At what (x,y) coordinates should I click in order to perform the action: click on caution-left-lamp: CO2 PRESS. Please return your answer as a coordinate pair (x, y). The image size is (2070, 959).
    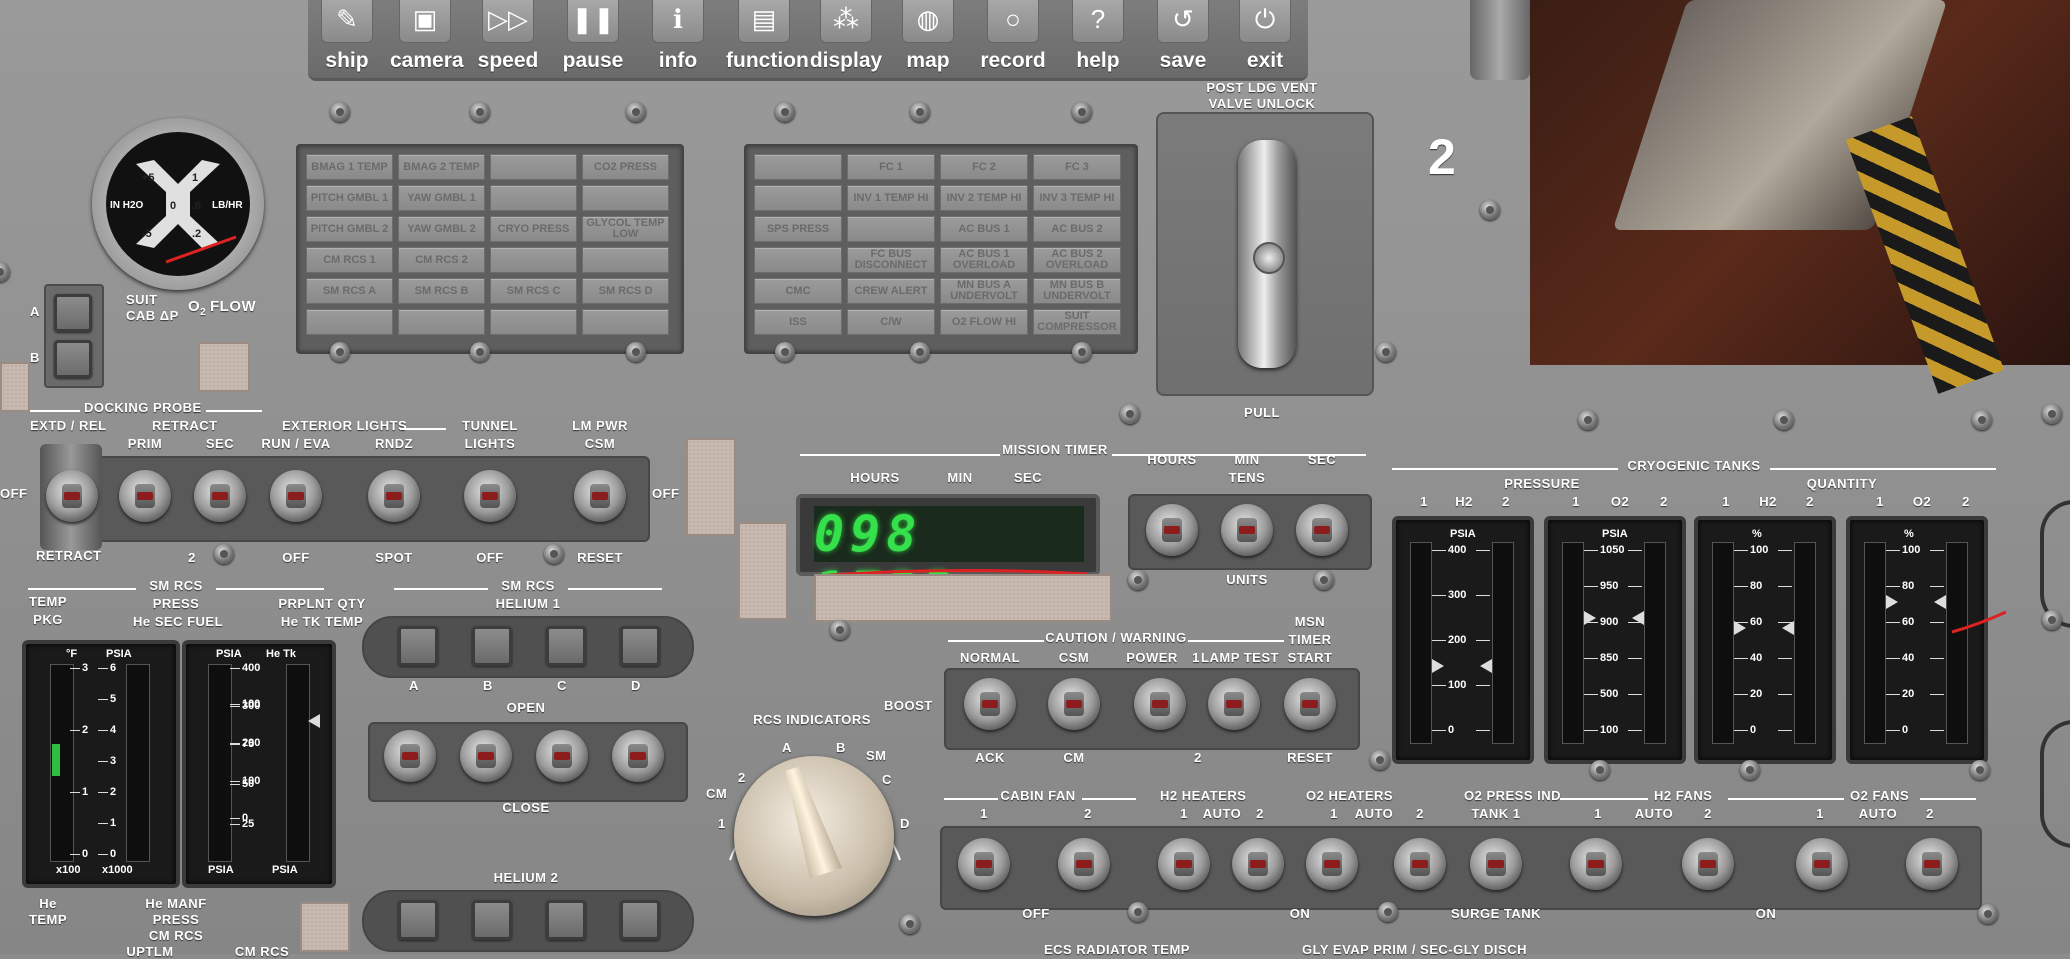
    Looking at the image, I should click on (625, 167).